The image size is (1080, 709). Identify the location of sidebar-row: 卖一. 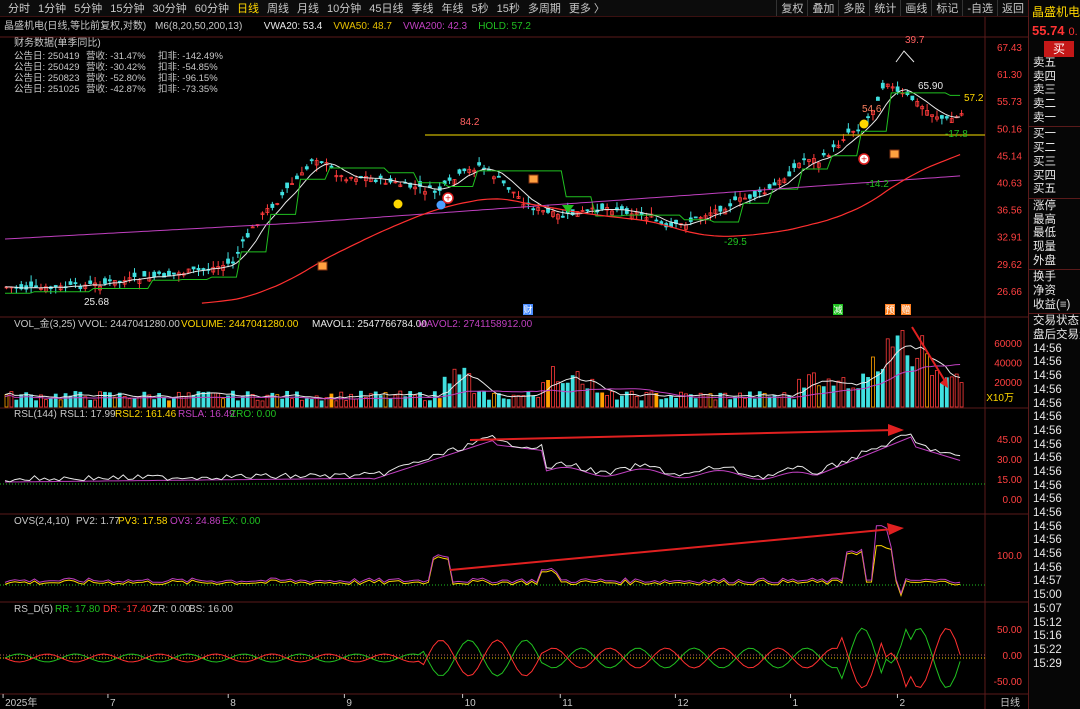
(1044, 117).